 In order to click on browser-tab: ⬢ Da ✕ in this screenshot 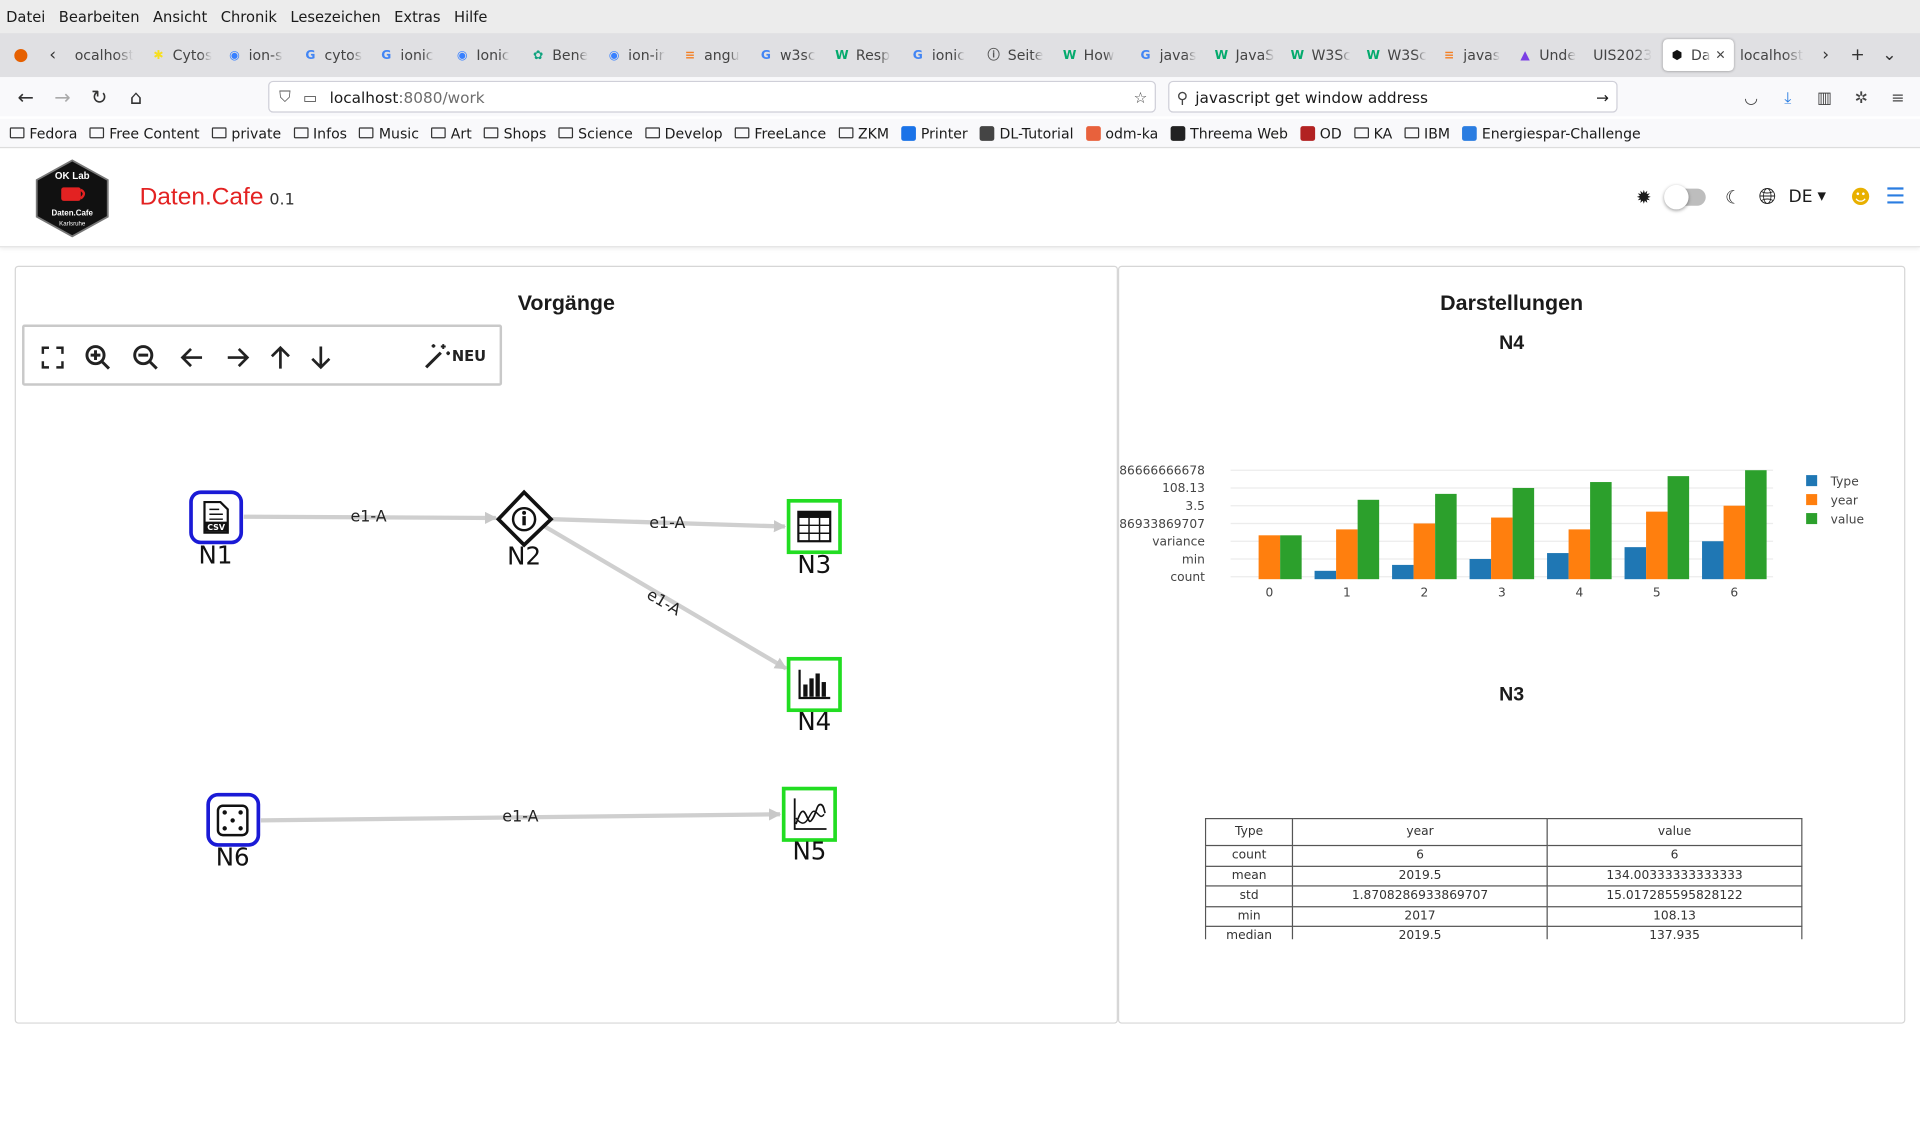, I will do `click(1698, 55)`.